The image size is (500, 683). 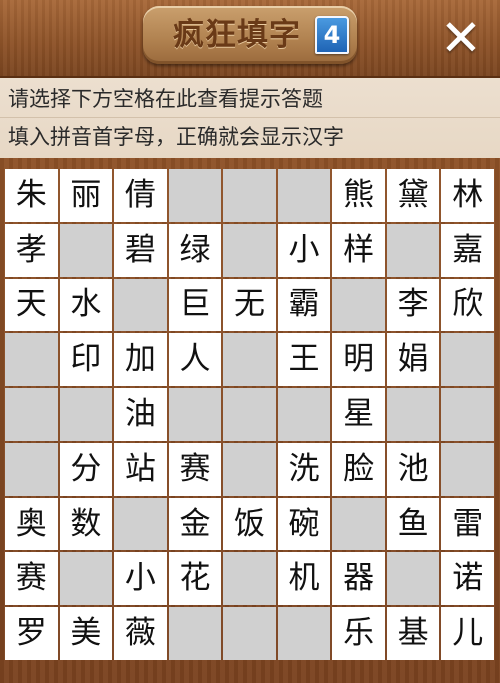 I want to click on close-button: ✕, so click(x=461, y=38).